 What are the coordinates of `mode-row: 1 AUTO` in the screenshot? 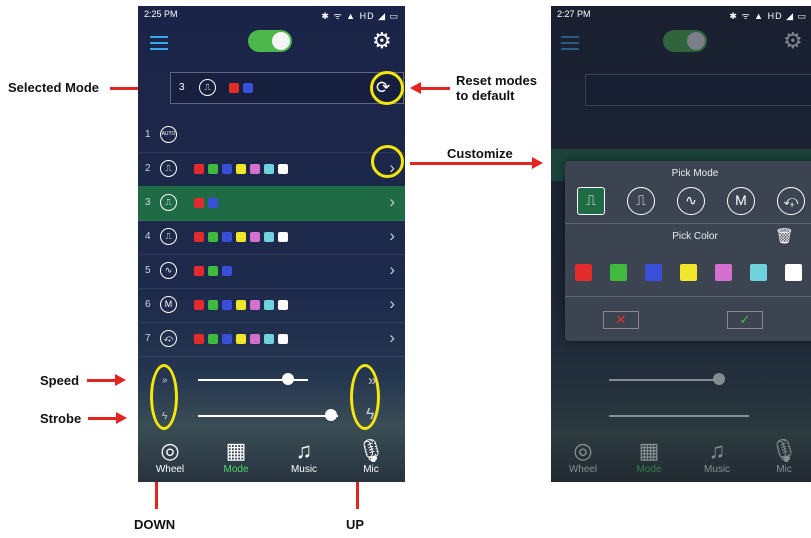 It's located at (271, 135).